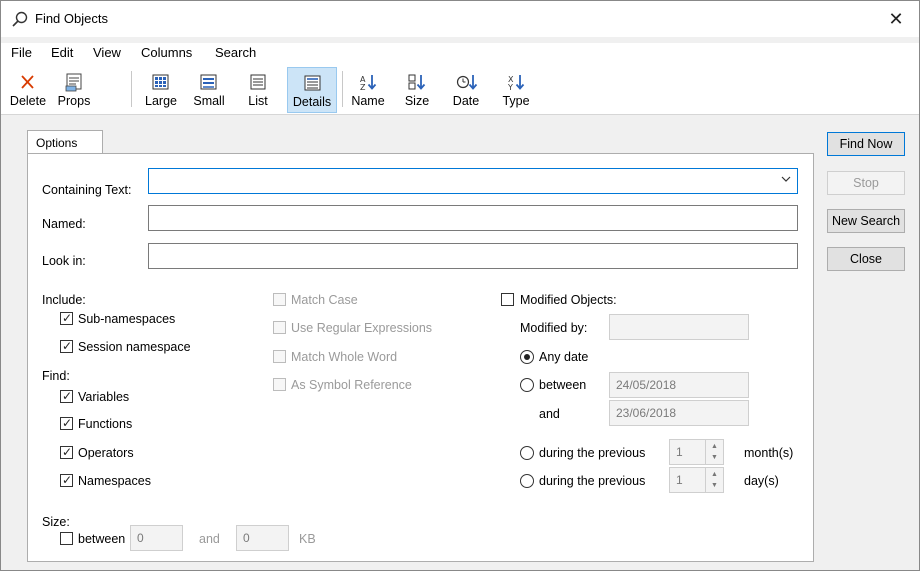 This screenshot has width=920, height=571. I want to click on svg-text: Y, so click(510, 87).